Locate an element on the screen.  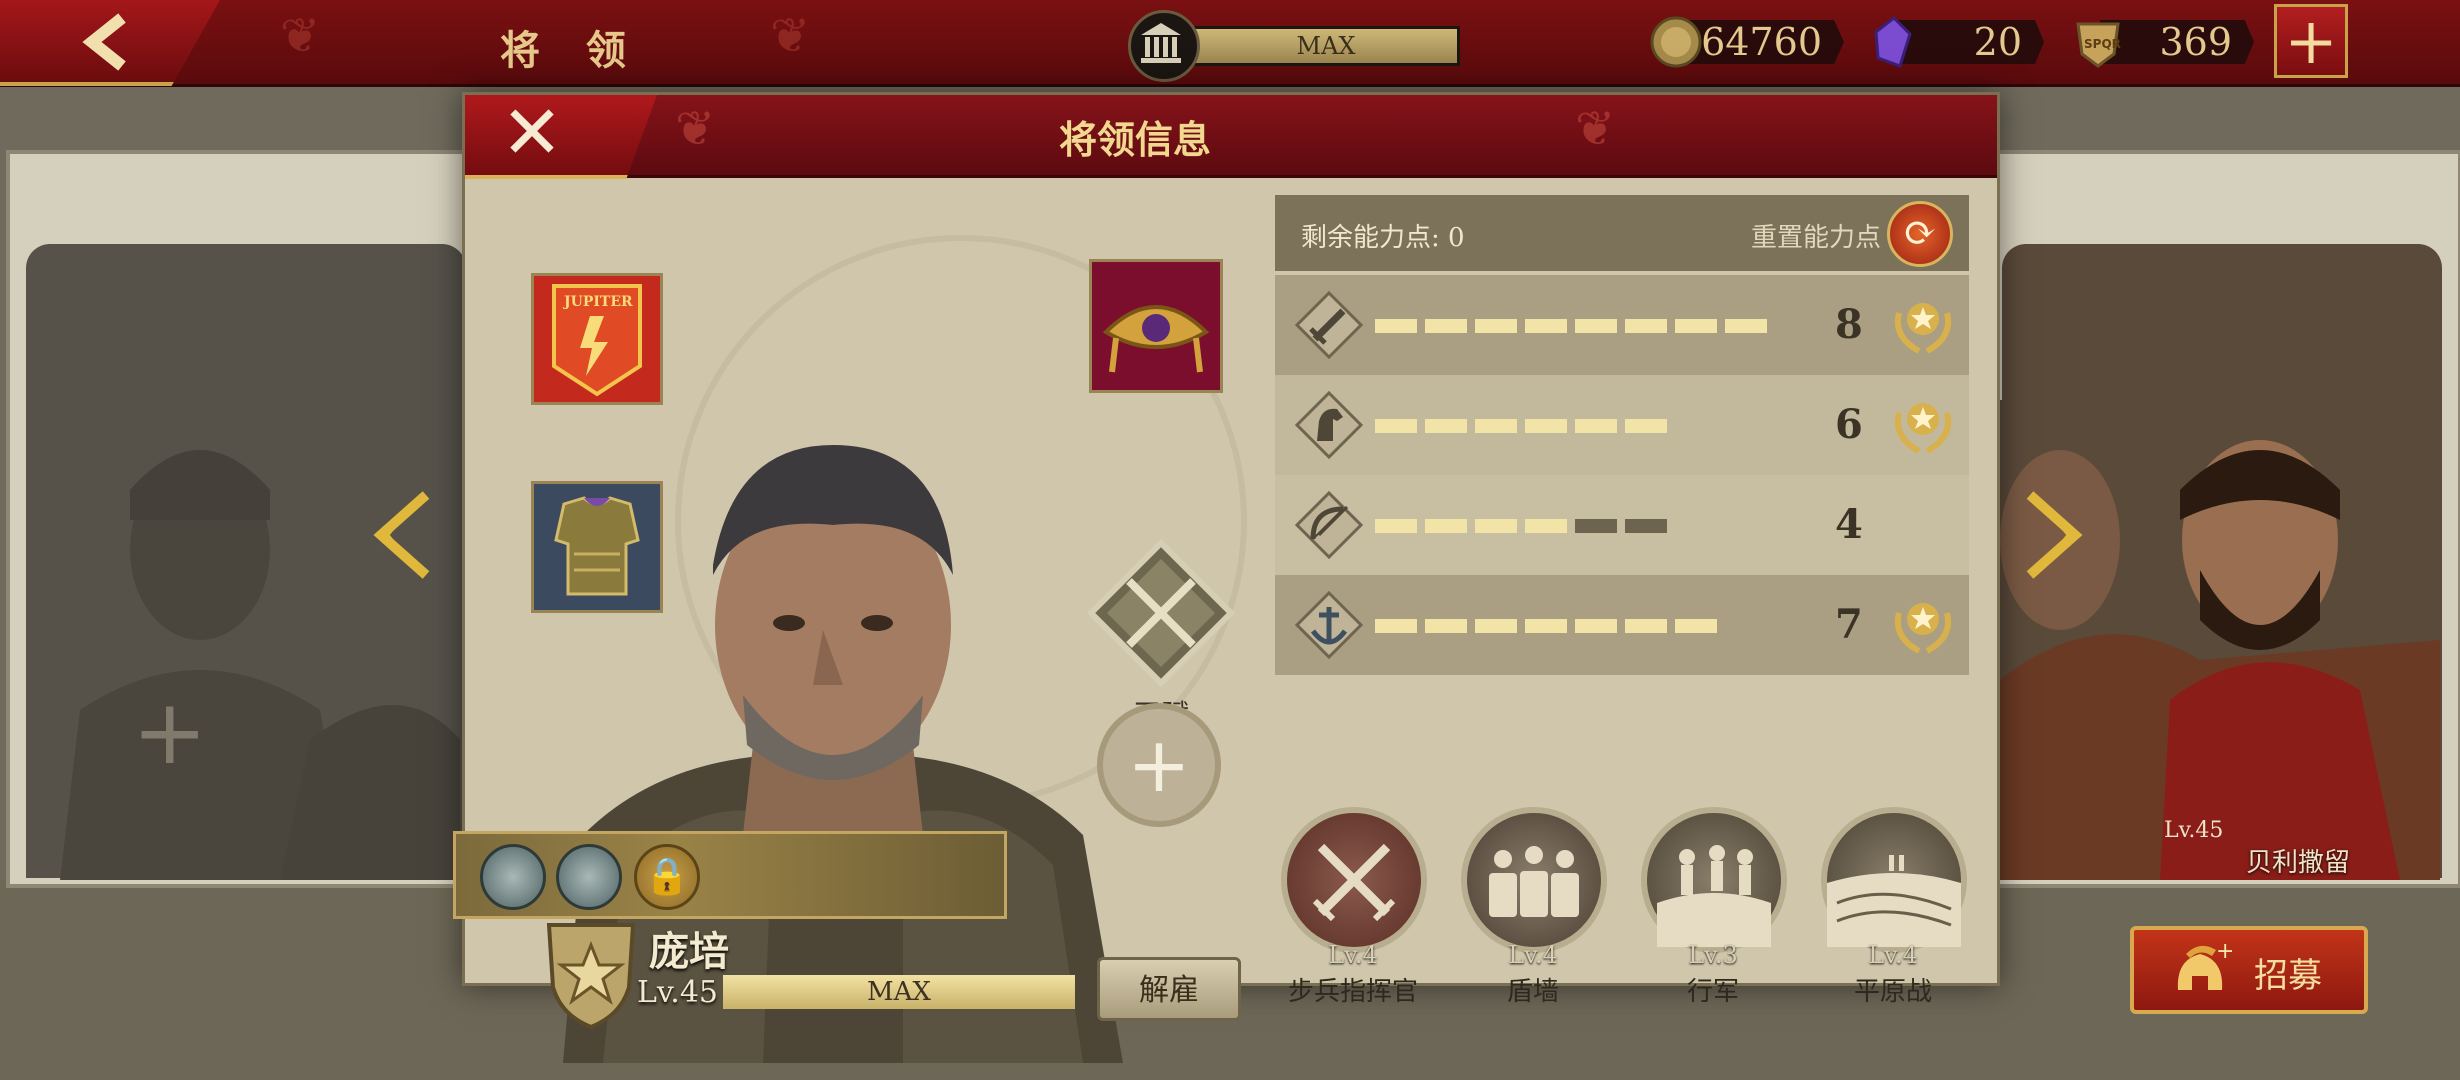
relic-equipment-slot is located at coordinates (1156, 326).